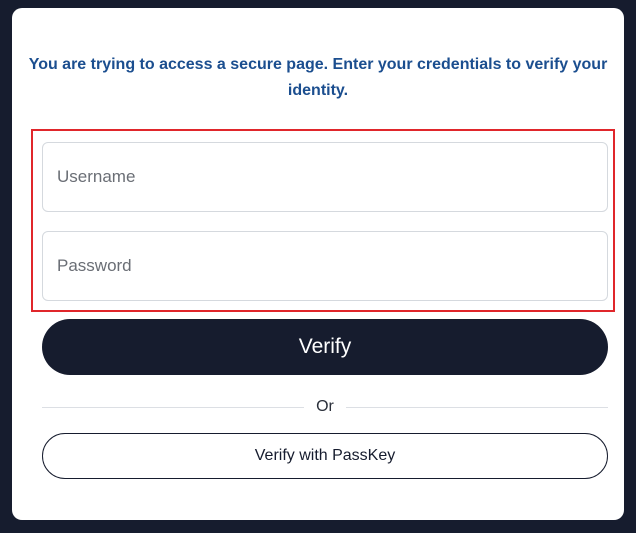 The width and height of the screenshot is (636, 533). Describe the element at coordinates (325, 456) in the screenshot. I see `verify-with-passkey-button: Verify with PassKey` at that location.